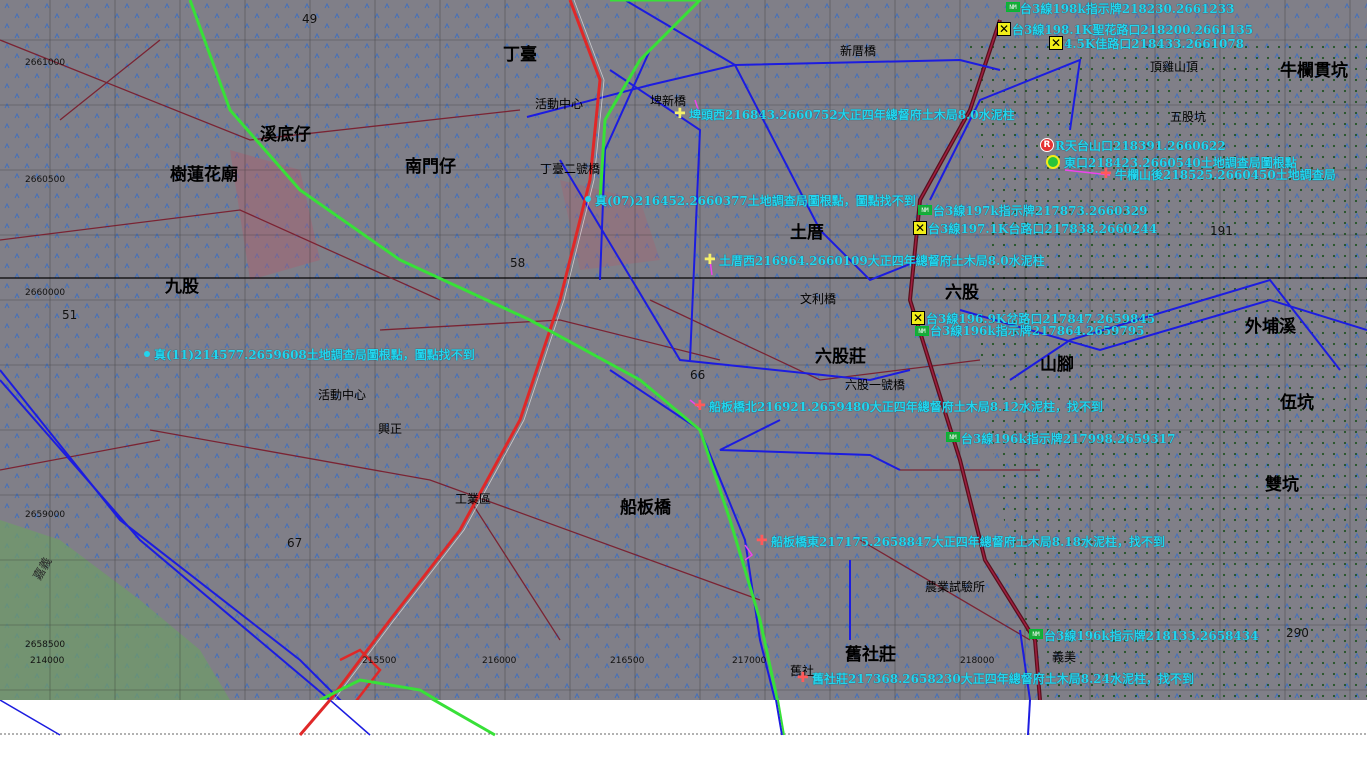 This screenshot has height=773, width=1367. What do you see at coordinates (182, 287) in the screenshot?
I see `place-label: 九股` at bounding box center [182, 287].